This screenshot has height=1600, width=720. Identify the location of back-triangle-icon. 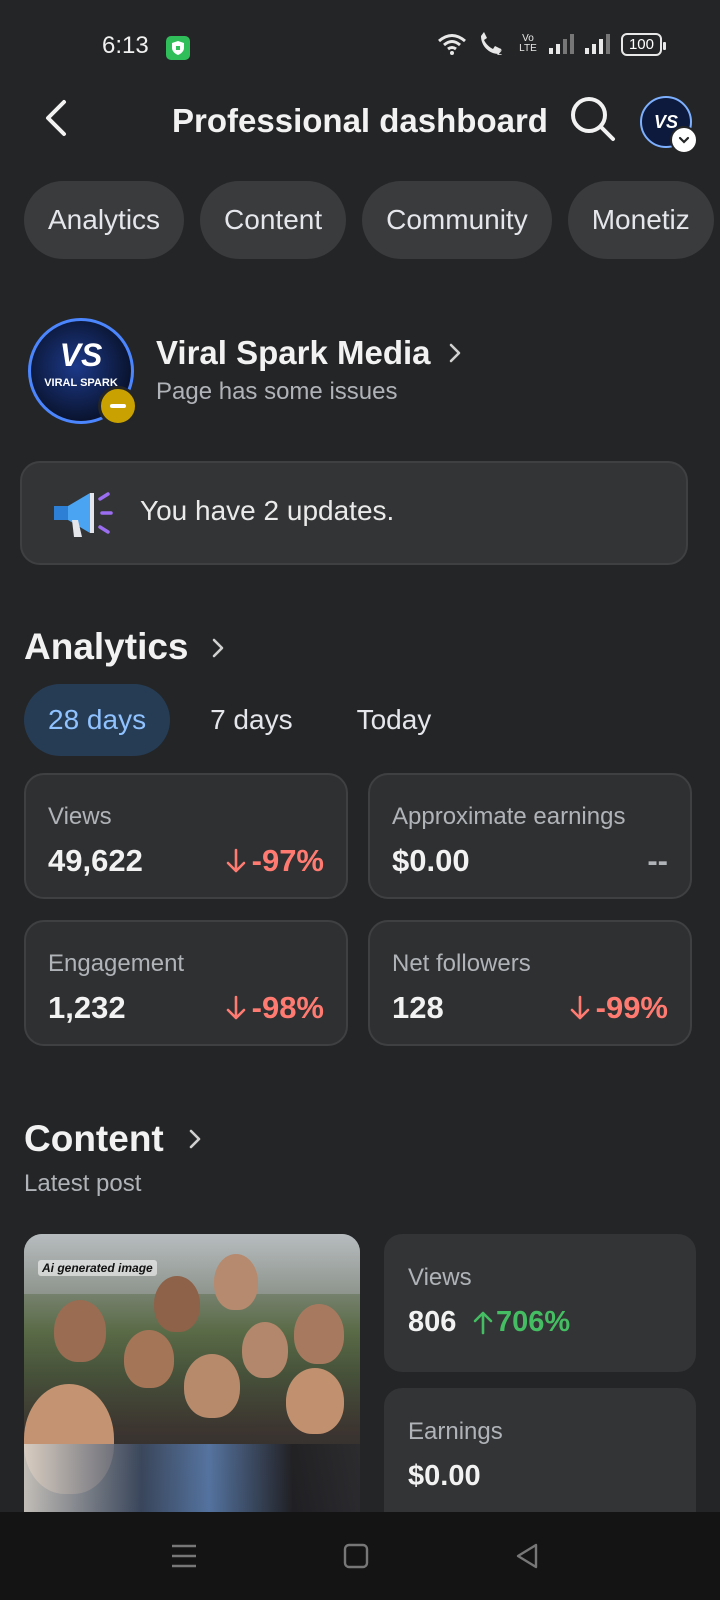
(528, 1556).